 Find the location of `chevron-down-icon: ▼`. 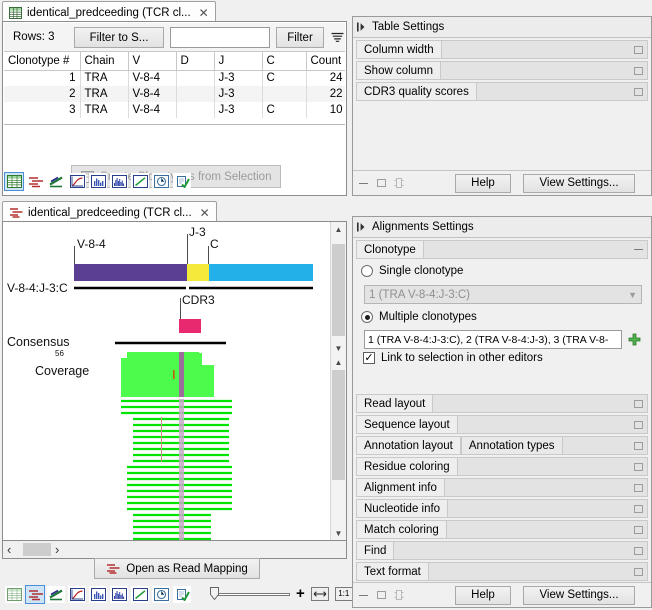

chevron-down-icon: ▼ is located at coordinates (632, 295).